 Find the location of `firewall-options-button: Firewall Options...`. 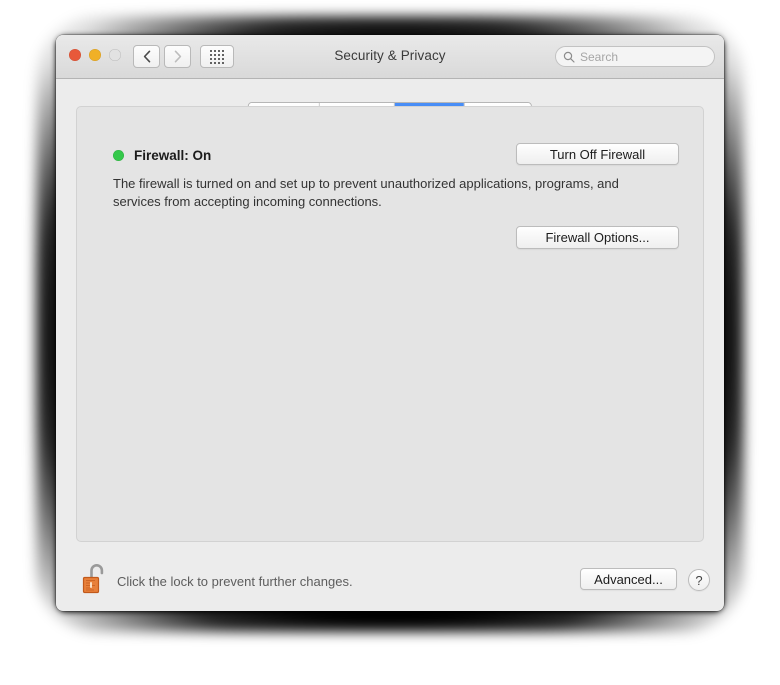

firewall-options-button: Firewall Options... is located at coordinates (597, 237).